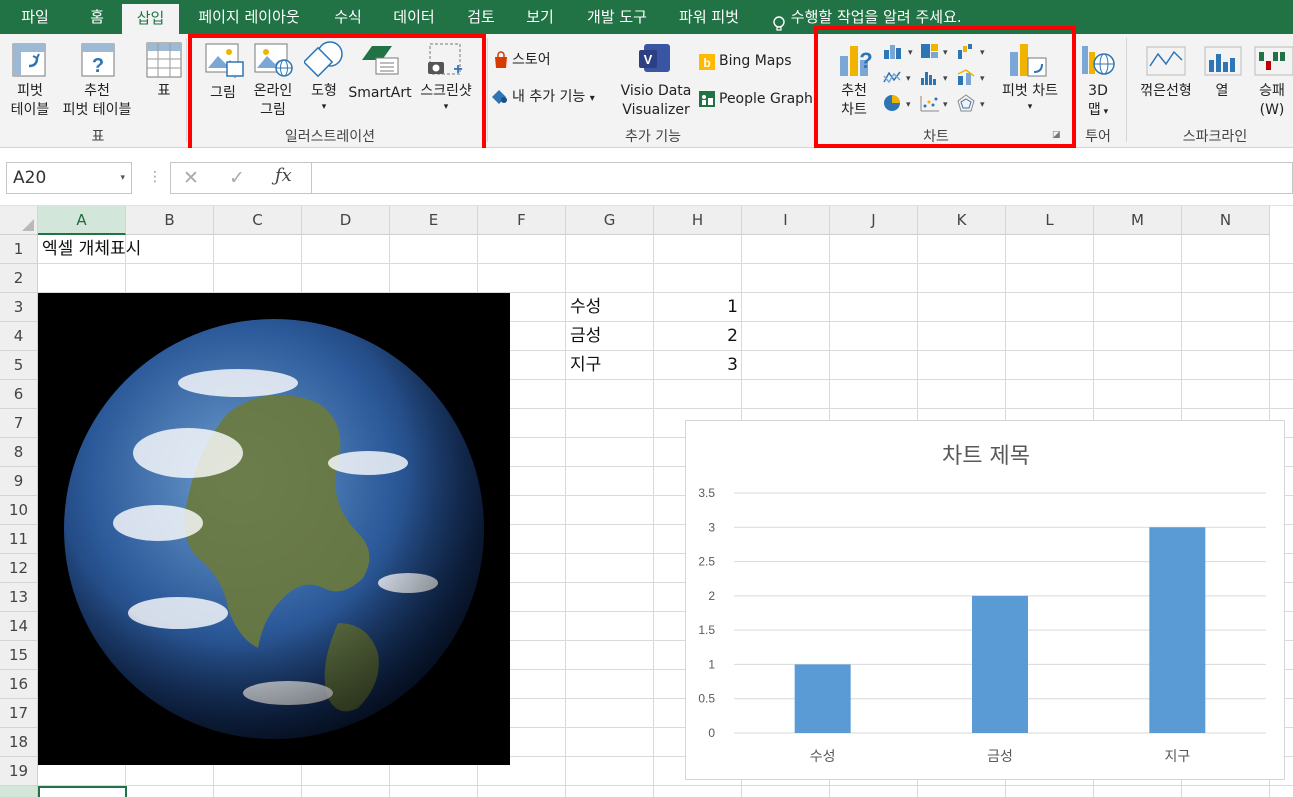  I want to click on row-header-2: 2, so click(19, 278).